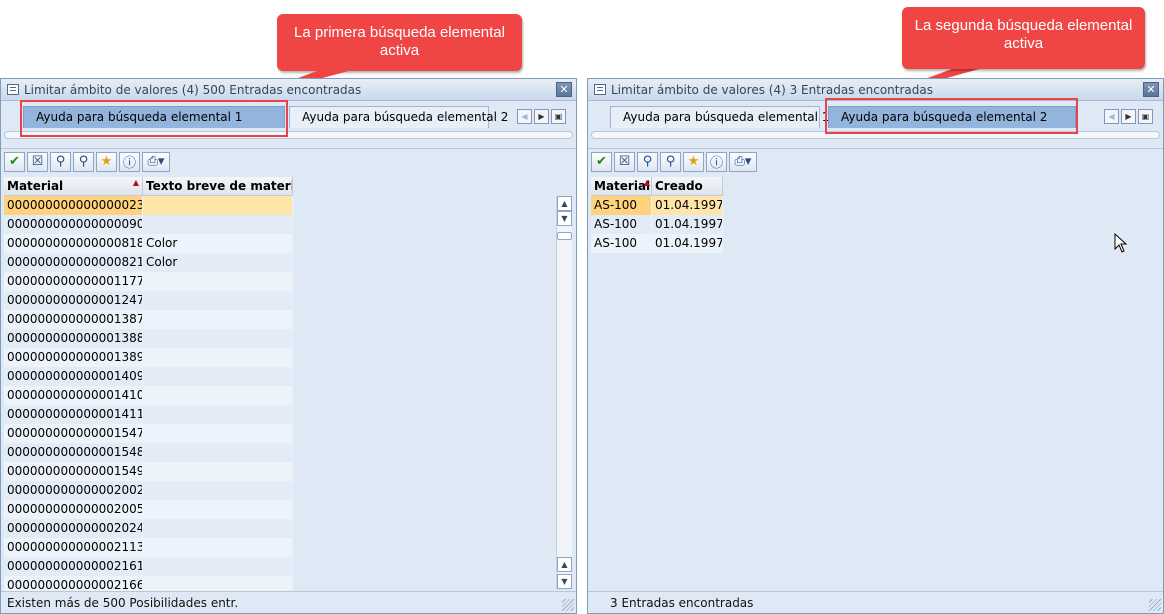 This screenshot has height=614, width=1164. I want to click on table-cell: 000000000000002161, so click(73, 566).